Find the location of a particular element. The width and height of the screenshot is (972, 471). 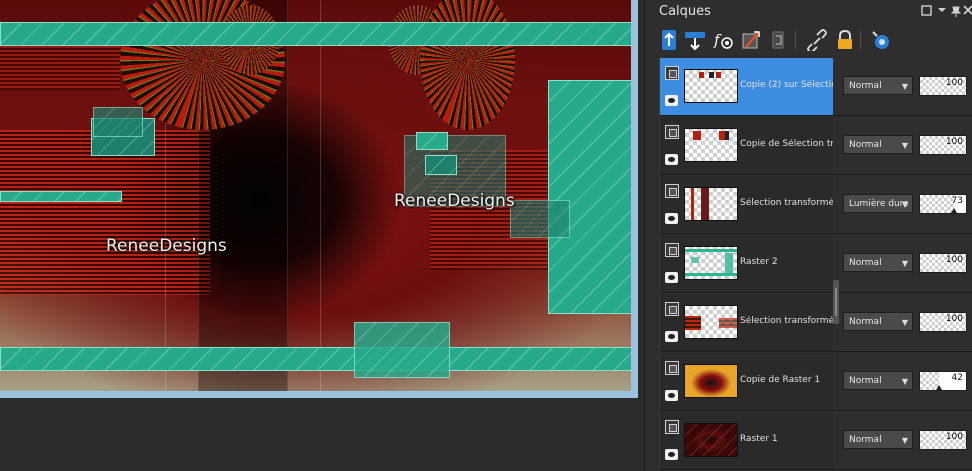

layer-row-main: Copie (2) sur Sélection tr is located at coordinates (746, 87).